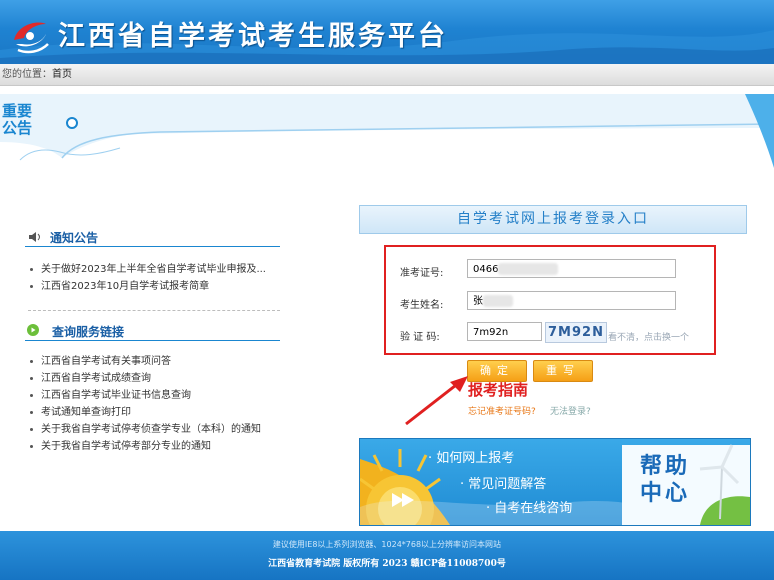 The image size is (774, 580). I want to click on notice-banner-label: 重要公告, so click(17, 119).